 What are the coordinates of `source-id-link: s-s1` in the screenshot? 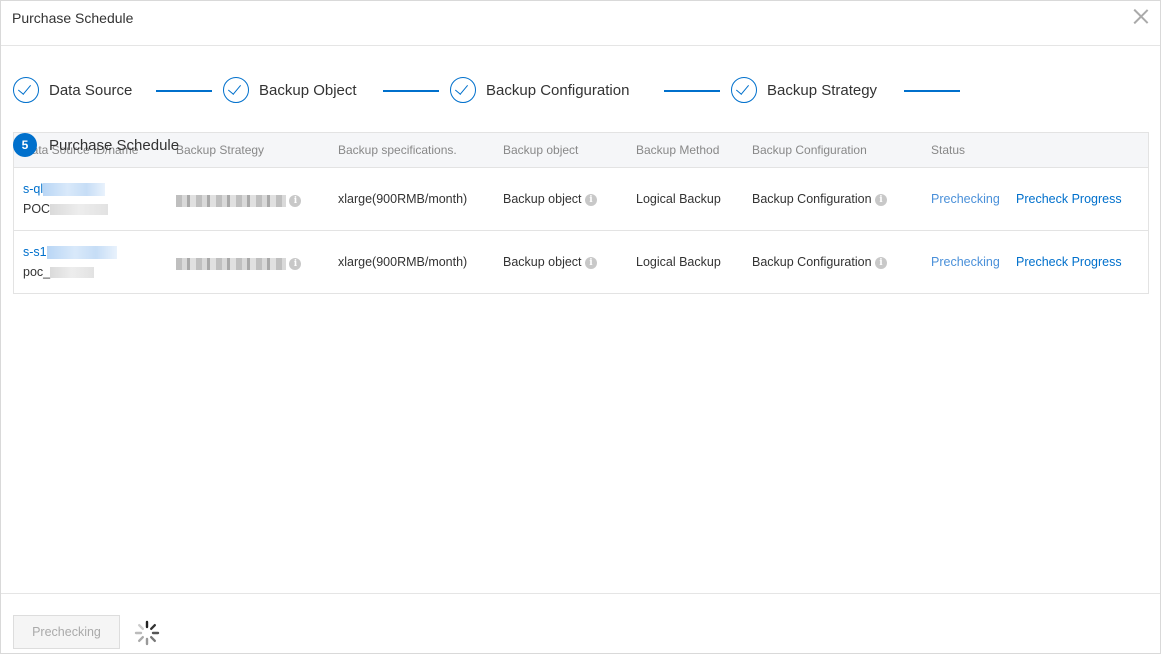 It's located at (70, 252).